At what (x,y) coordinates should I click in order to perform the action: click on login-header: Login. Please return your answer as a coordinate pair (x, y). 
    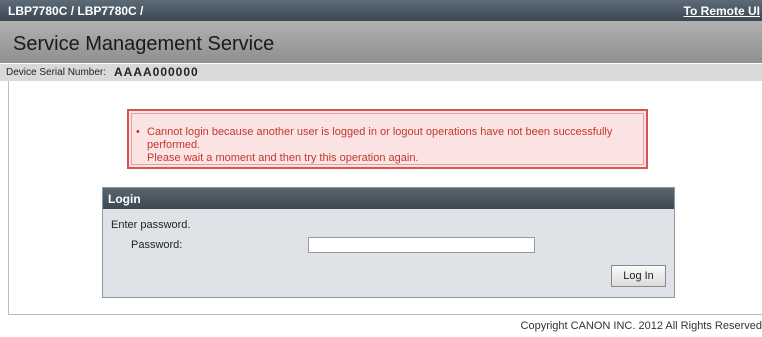
    Looking at the image, I should click on (388, 198).